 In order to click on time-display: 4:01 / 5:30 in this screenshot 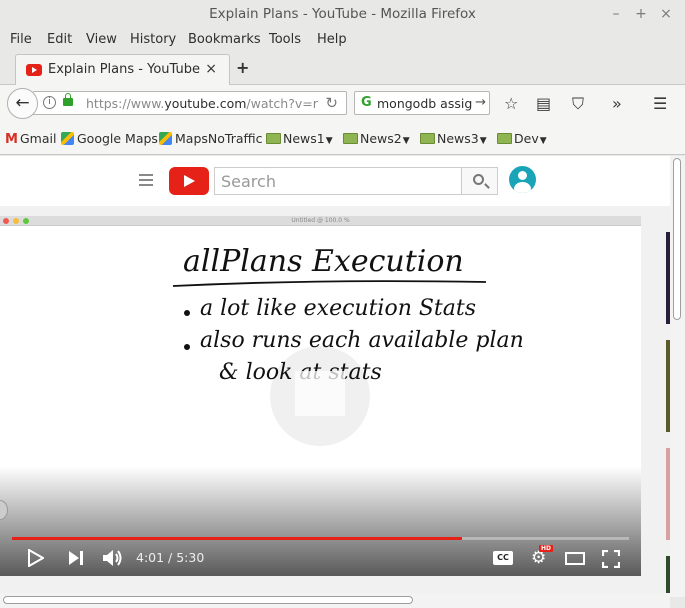, I will do `click(170, 557)`.